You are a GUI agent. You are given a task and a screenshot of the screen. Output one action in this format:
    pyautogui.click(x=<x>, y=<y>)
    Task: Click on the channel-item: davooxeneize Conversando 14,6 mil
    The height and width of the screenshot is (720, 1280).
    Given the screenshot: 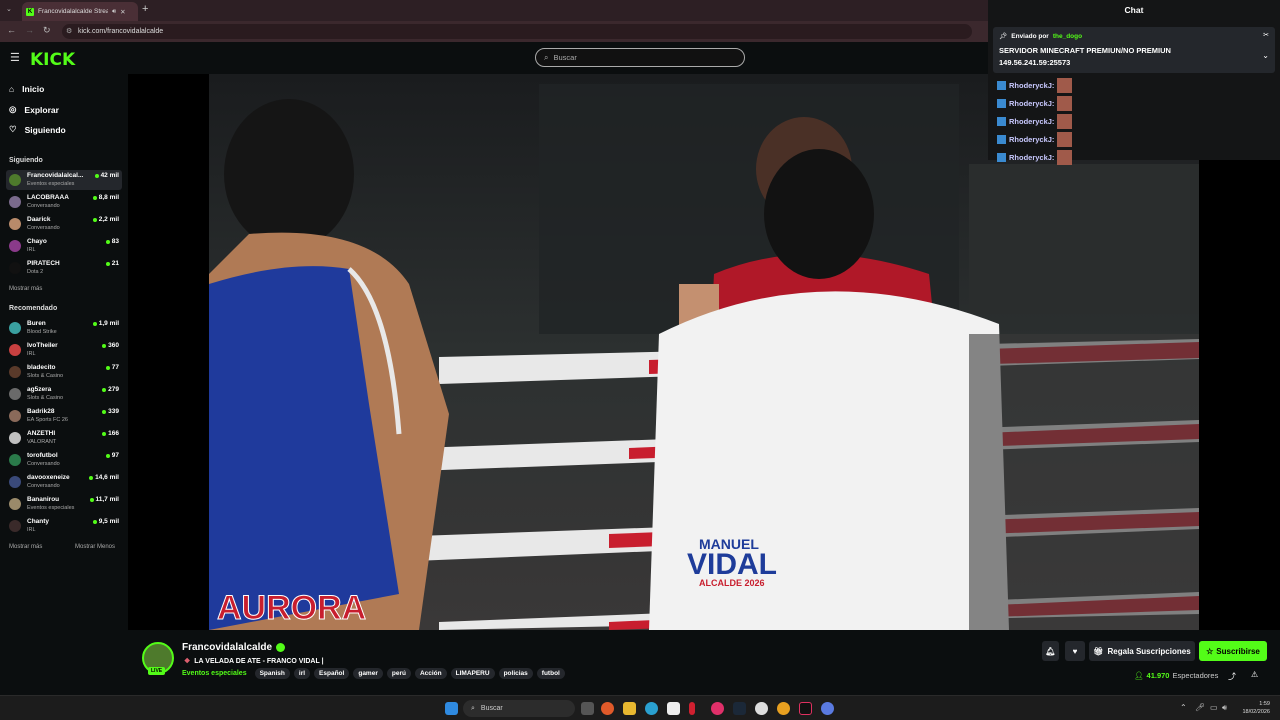 What is the action you would take?
    pyautogui.click(x=64, y=482)
    